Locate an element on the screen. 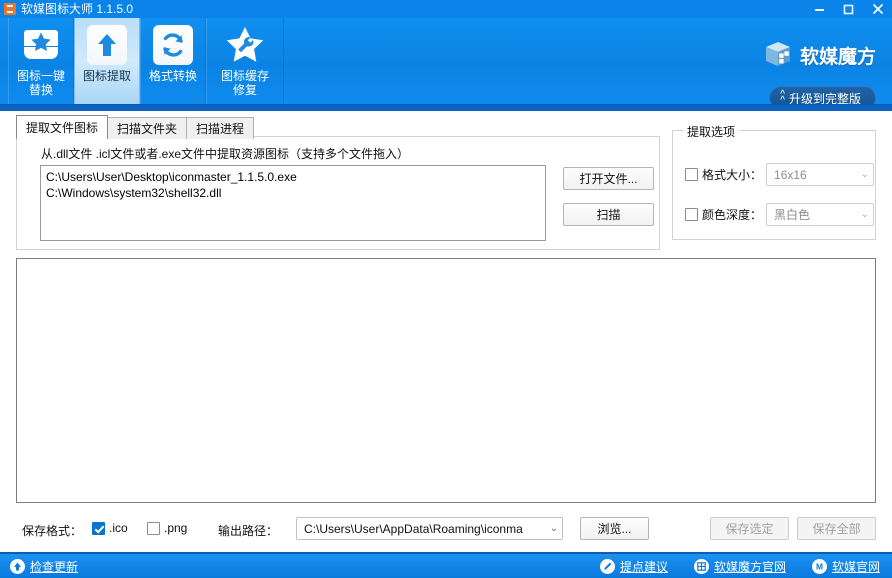 The height and width of the screenshot is (578, 892). cube-logo-icon is located at coordinates (778, 55).